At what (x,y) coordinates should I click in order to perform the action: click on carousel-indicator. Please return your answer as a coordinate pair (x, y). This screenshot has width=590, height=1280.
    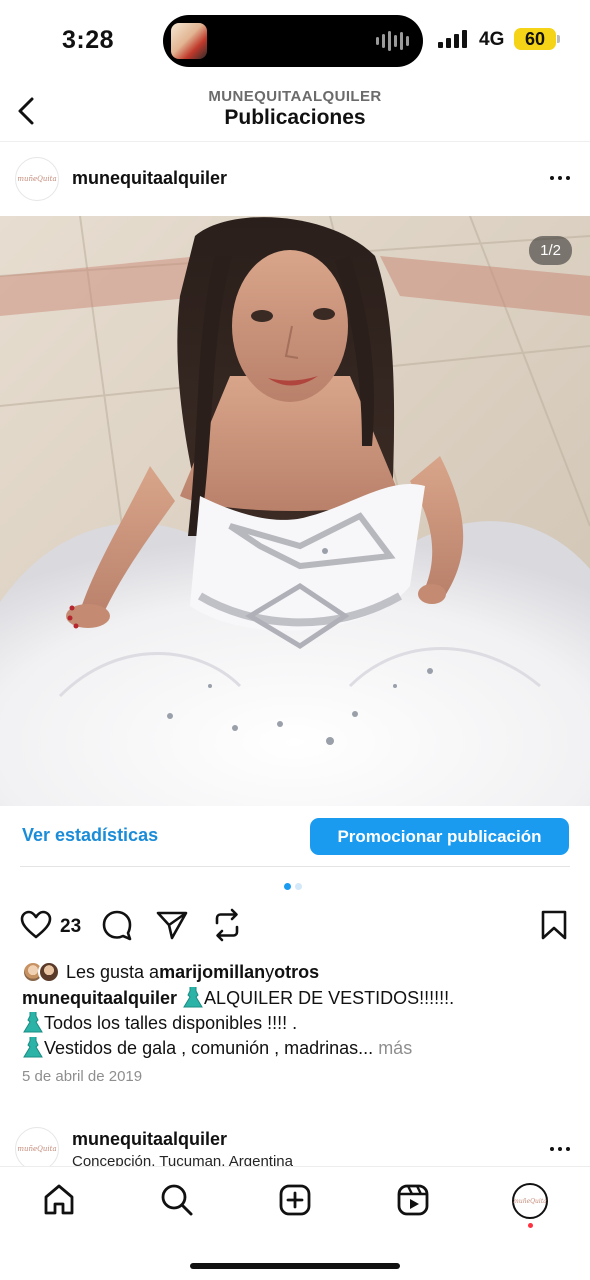
    Looking at the image, I should click on (293, 886).